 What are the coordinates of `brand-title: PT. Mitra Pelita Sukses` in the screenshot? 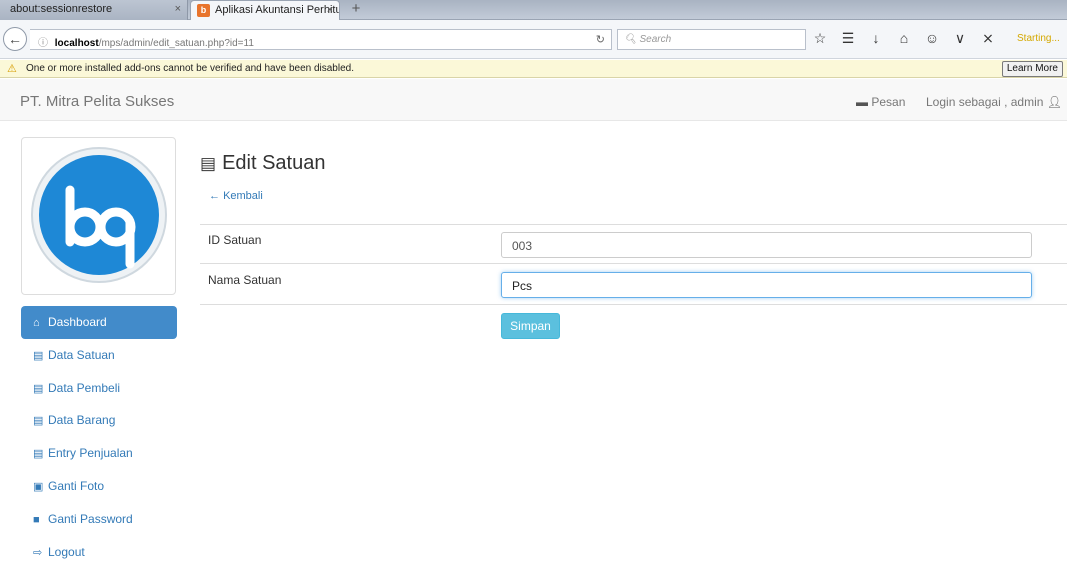 It's located at (97, 101).